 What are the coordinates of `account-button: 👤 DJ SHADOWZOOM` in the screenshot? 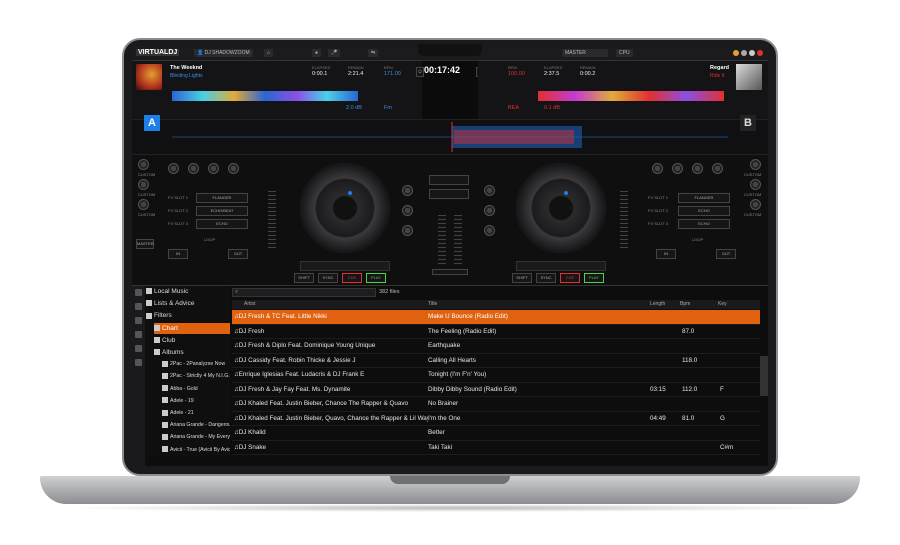 It's located at (223, 53).